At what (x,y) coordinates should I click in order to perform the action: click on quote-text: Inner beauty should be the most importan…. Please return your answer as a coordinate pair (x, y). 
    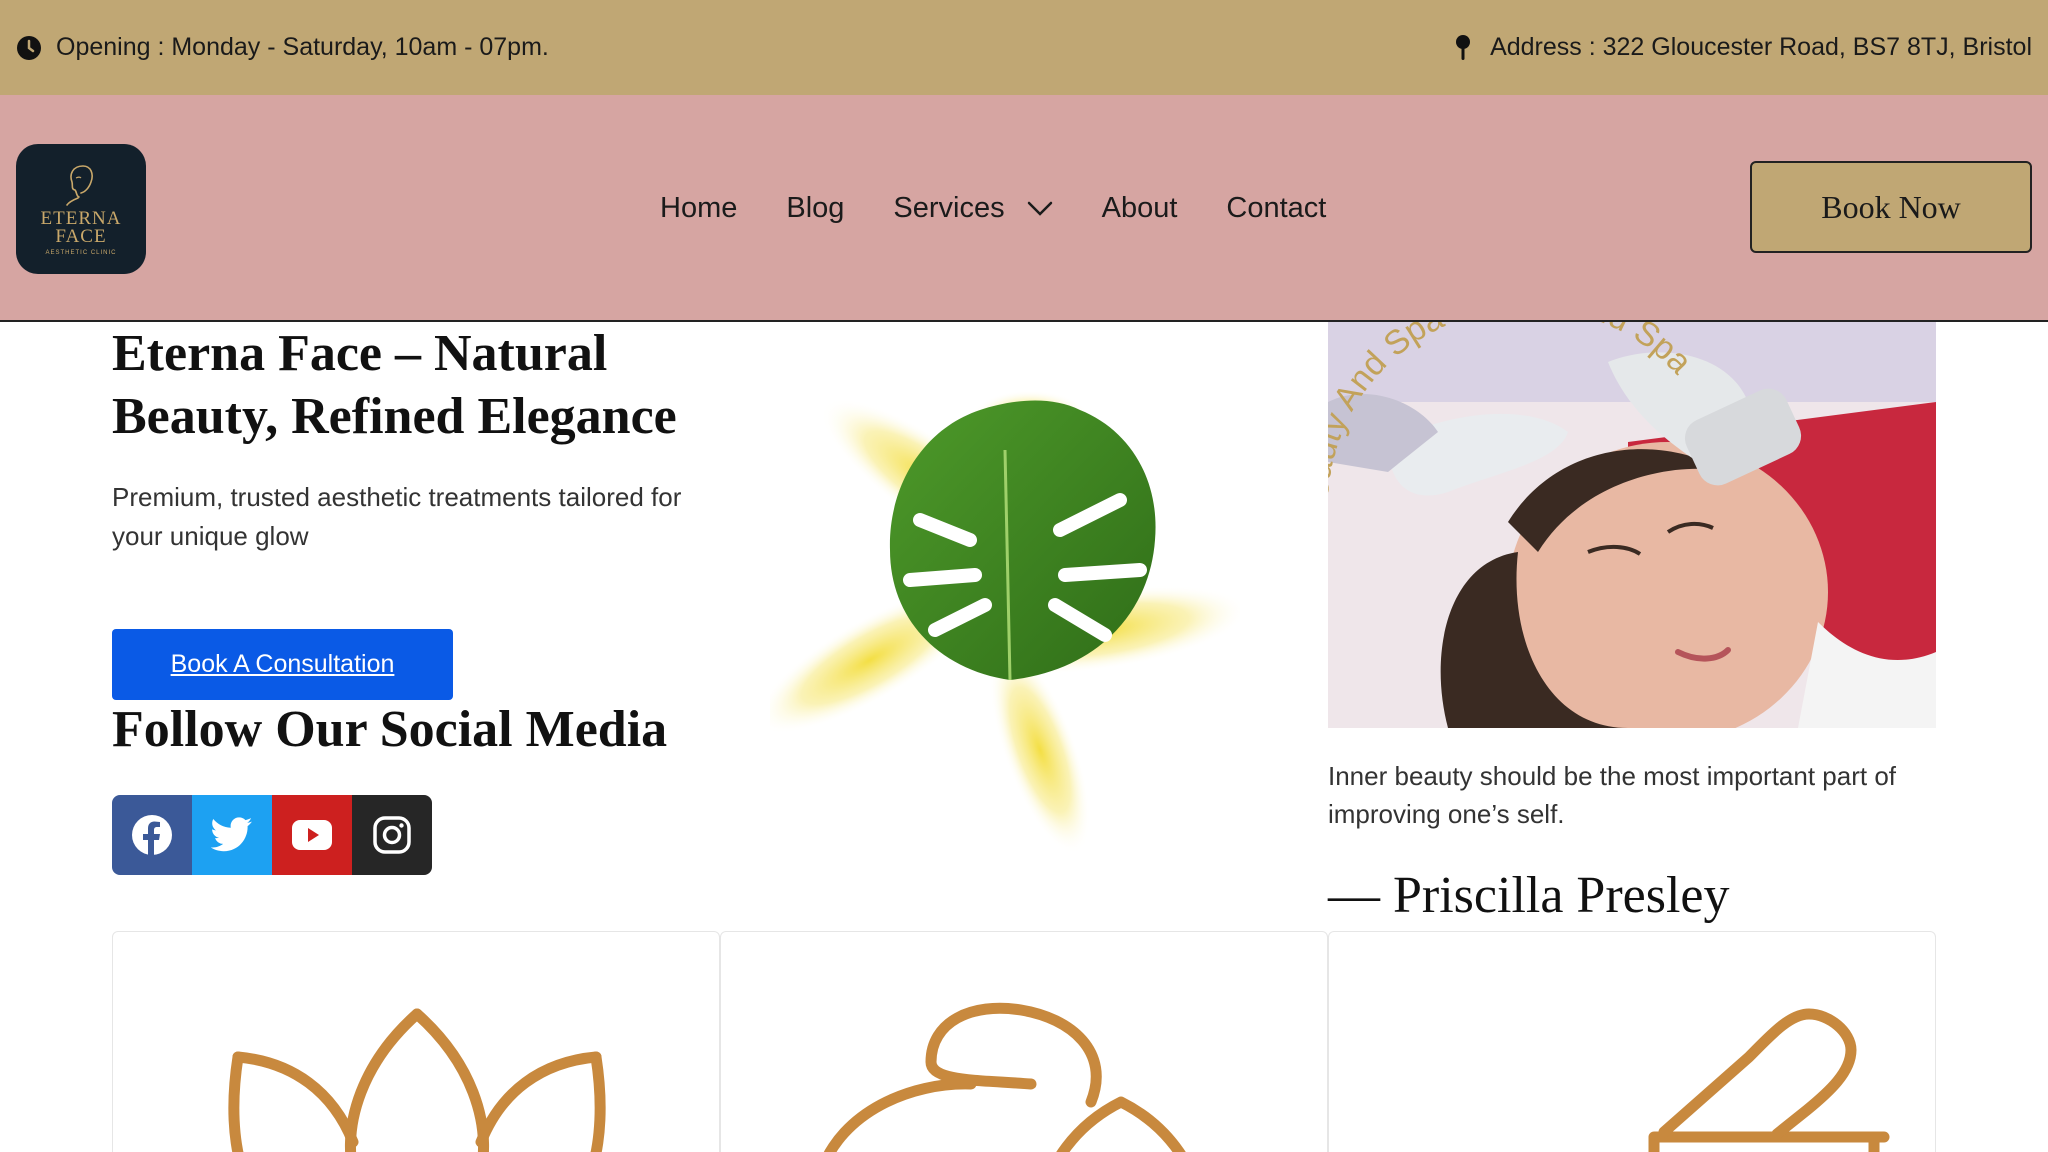
    Looking at the image, I should click on (1612, 795).